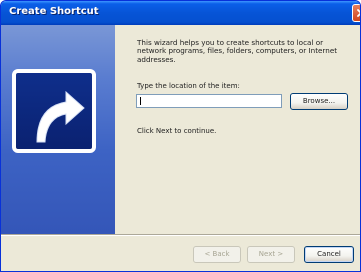  I want to click on footer-divider, so click(180, 235).